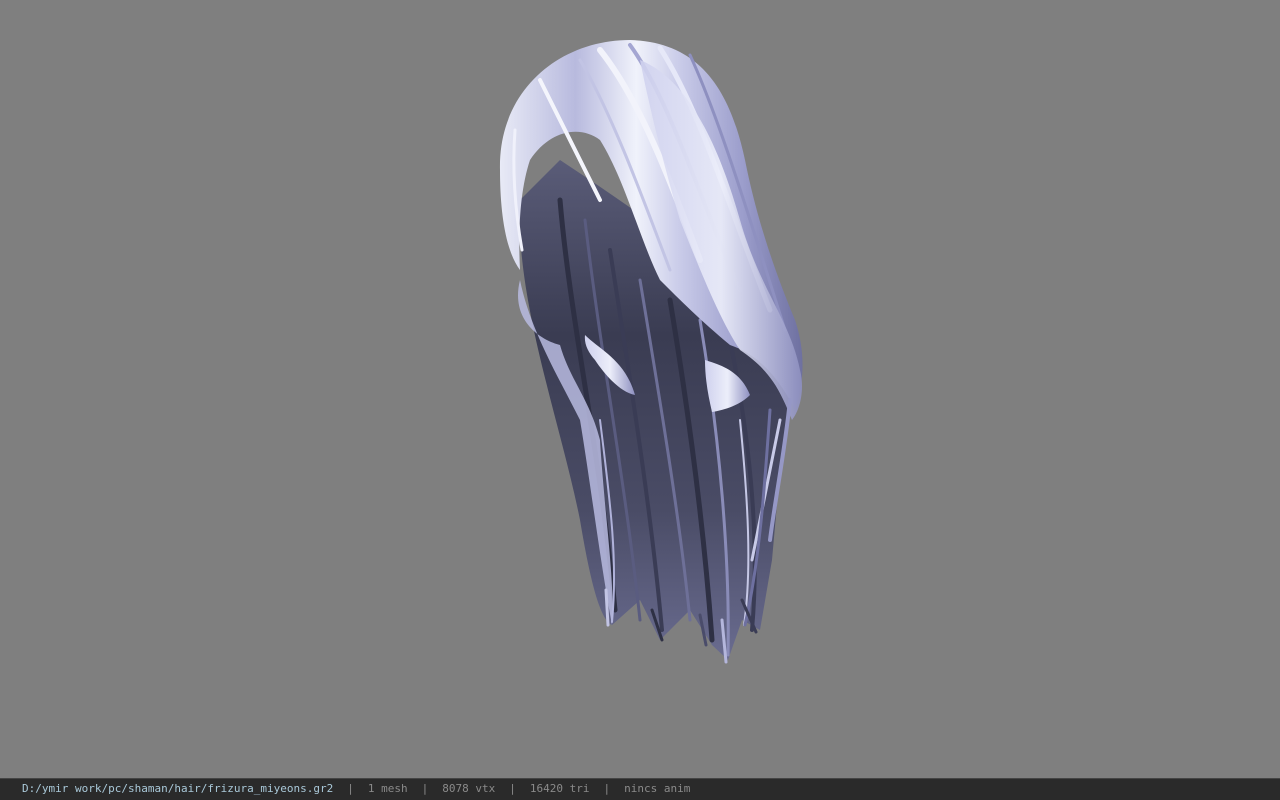 The height and width of the screenshot is (800, 1280). Describe the element at coordinates (559, 788) in the screenshot. I see `triangle-count: 16420 tri` at that location.